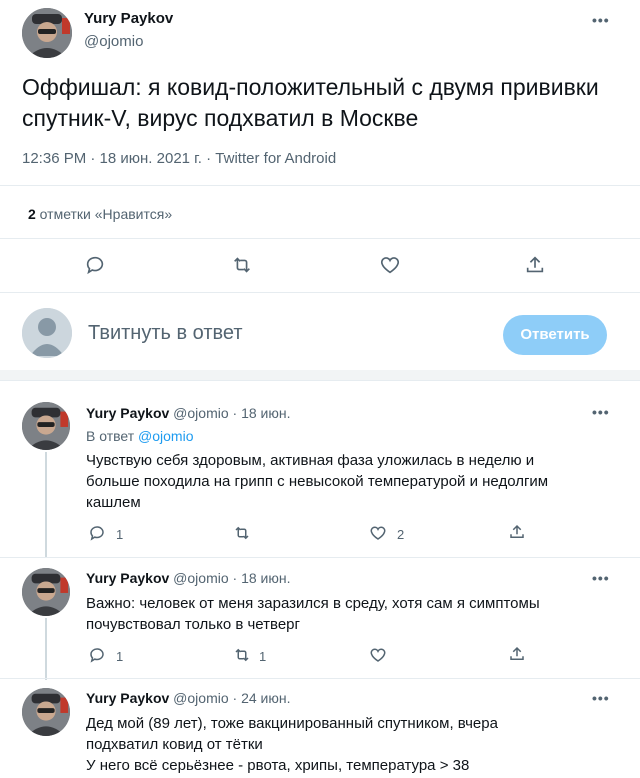  What do you see at coordinates (231, 698) in the screenshot?
I see `reply-author-meta: @ojomio · 24 июн.` at bounding box center [231, 698].